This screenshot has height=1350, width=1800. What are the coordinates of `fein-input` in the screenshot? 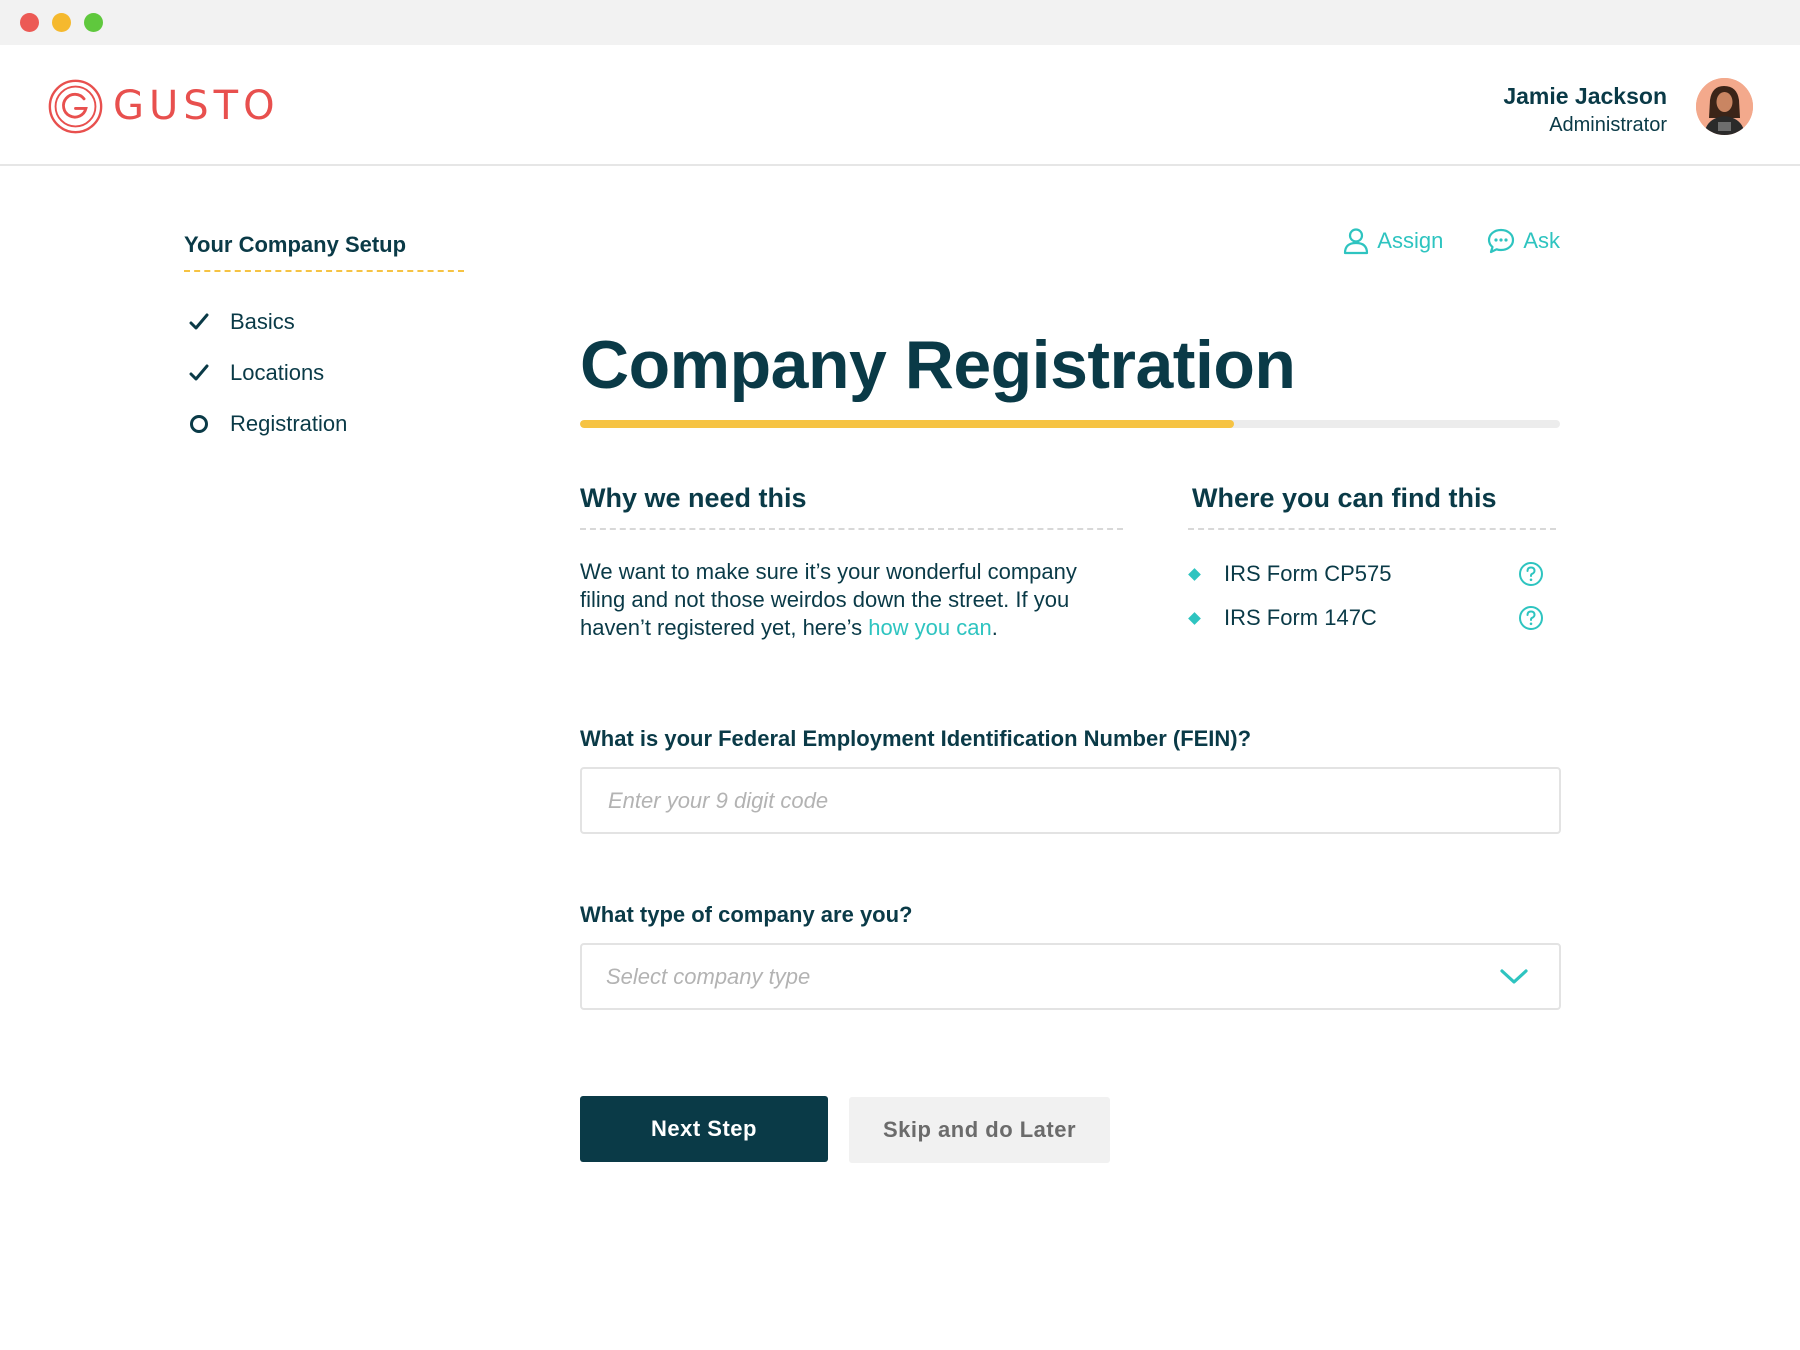 It's located at (1070, 800).